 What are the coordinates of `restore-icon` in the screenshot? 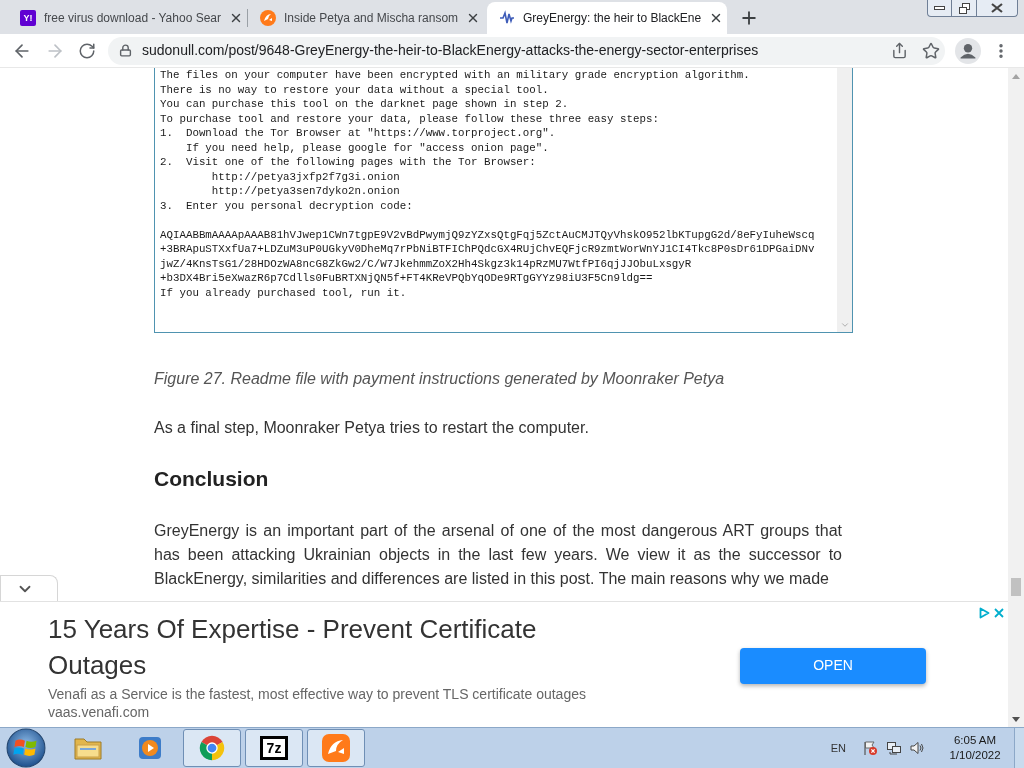 It's located at (964, 8).